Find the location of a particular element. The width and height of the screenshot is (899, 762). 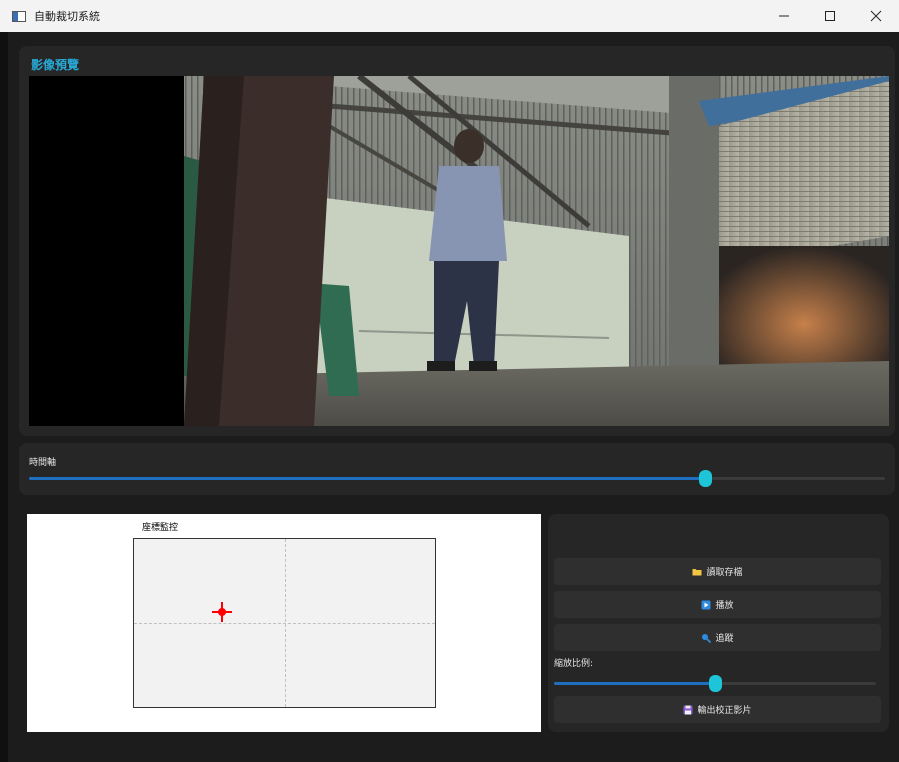

scale-label: 縮放比例: is located at coordinates (574, 664).